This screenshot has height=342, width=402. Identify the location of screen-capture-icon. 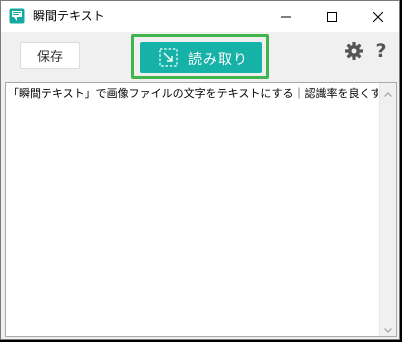
(168, 57).